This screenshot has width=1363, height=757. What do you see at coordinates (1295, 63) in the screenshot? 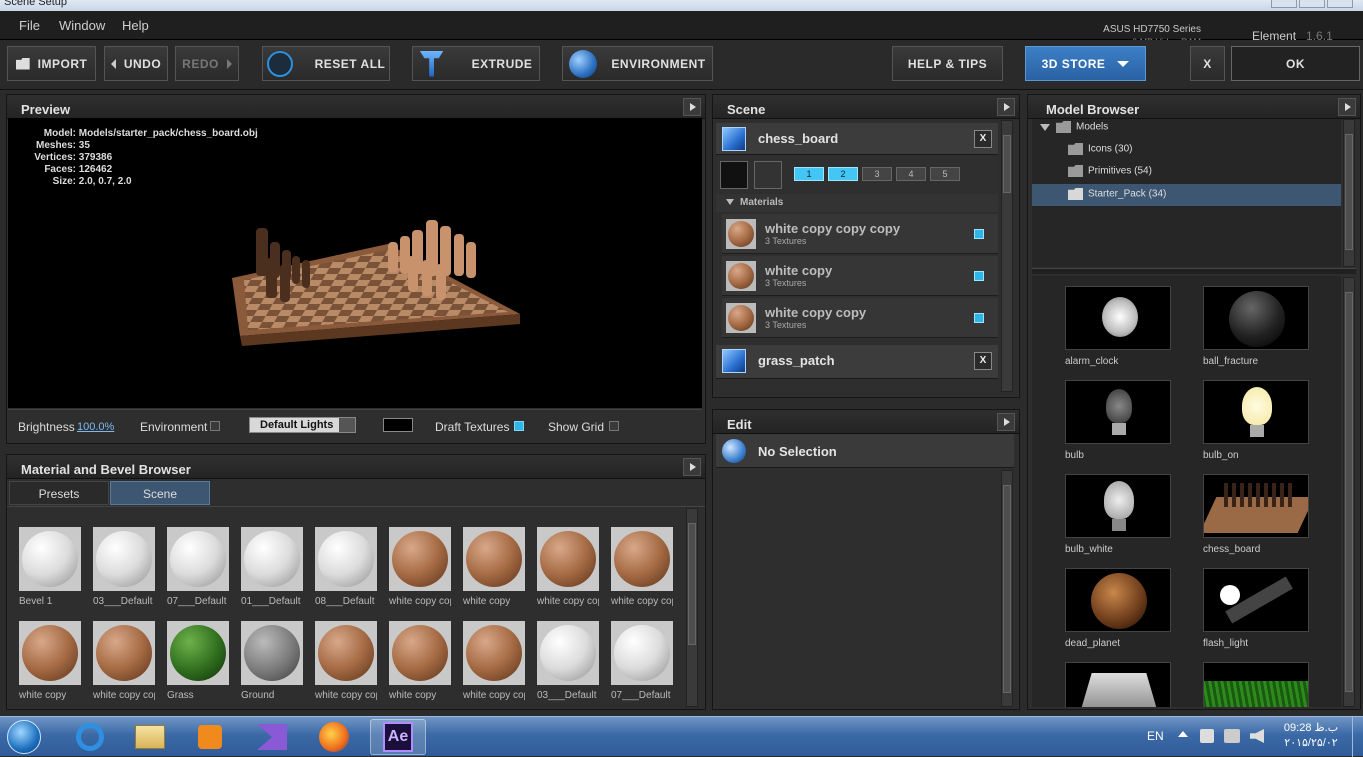
I see `ok-button: OK` at bounding box center [1295, 63].